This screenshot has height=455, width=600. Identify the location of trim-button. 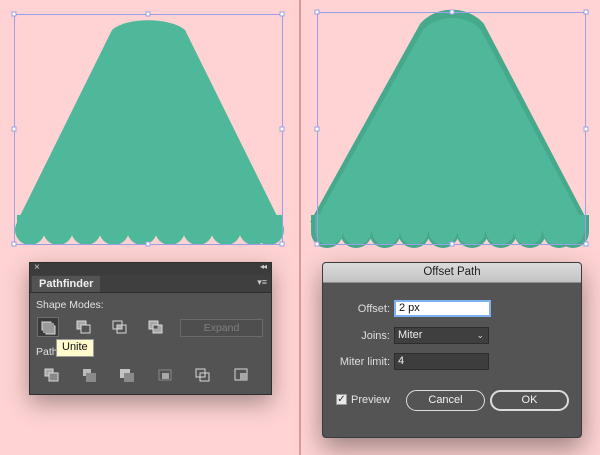
(89, 375).